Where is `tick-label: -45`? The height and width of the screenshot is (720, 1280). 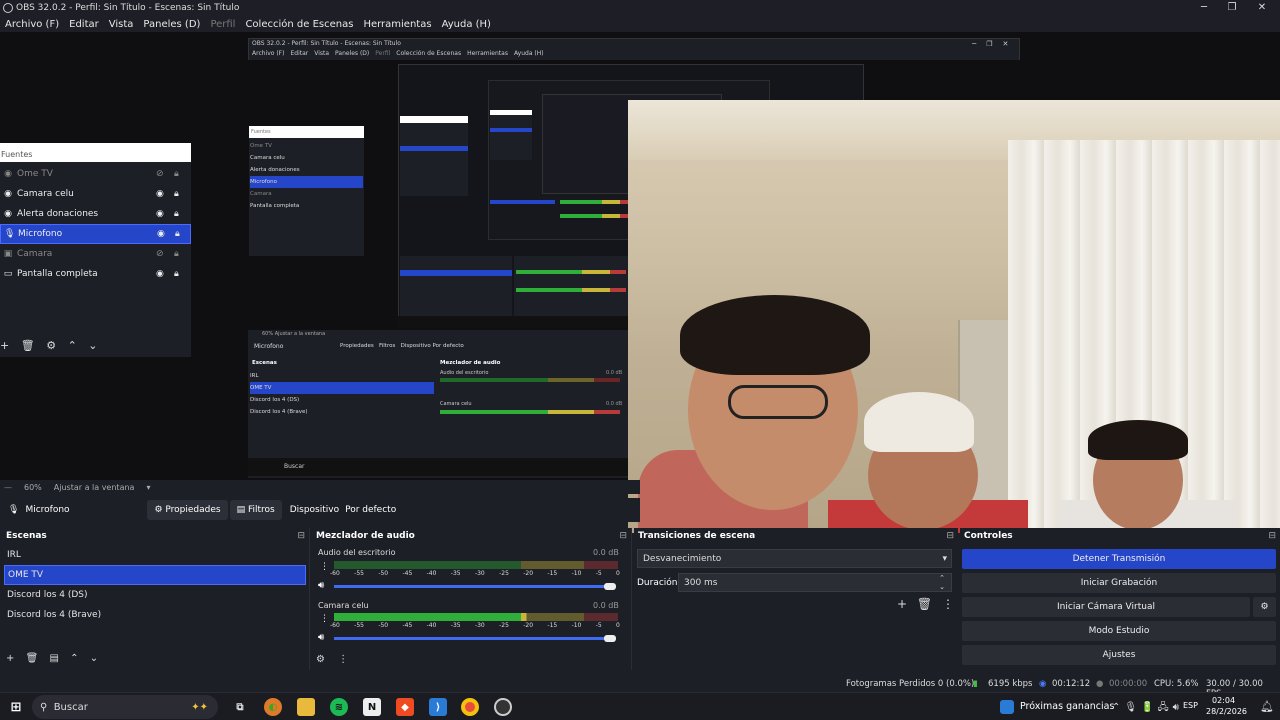
tick-label: -45 is located at coordinates (407, 625).